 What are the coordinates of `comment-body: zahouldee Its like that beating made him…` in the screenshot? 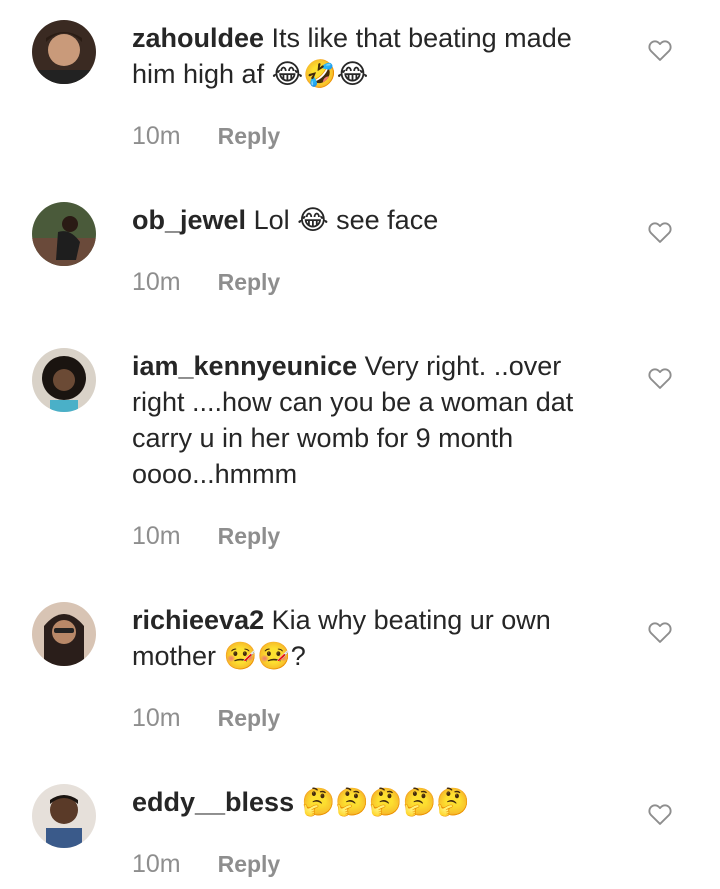 It's located at (372, 56).